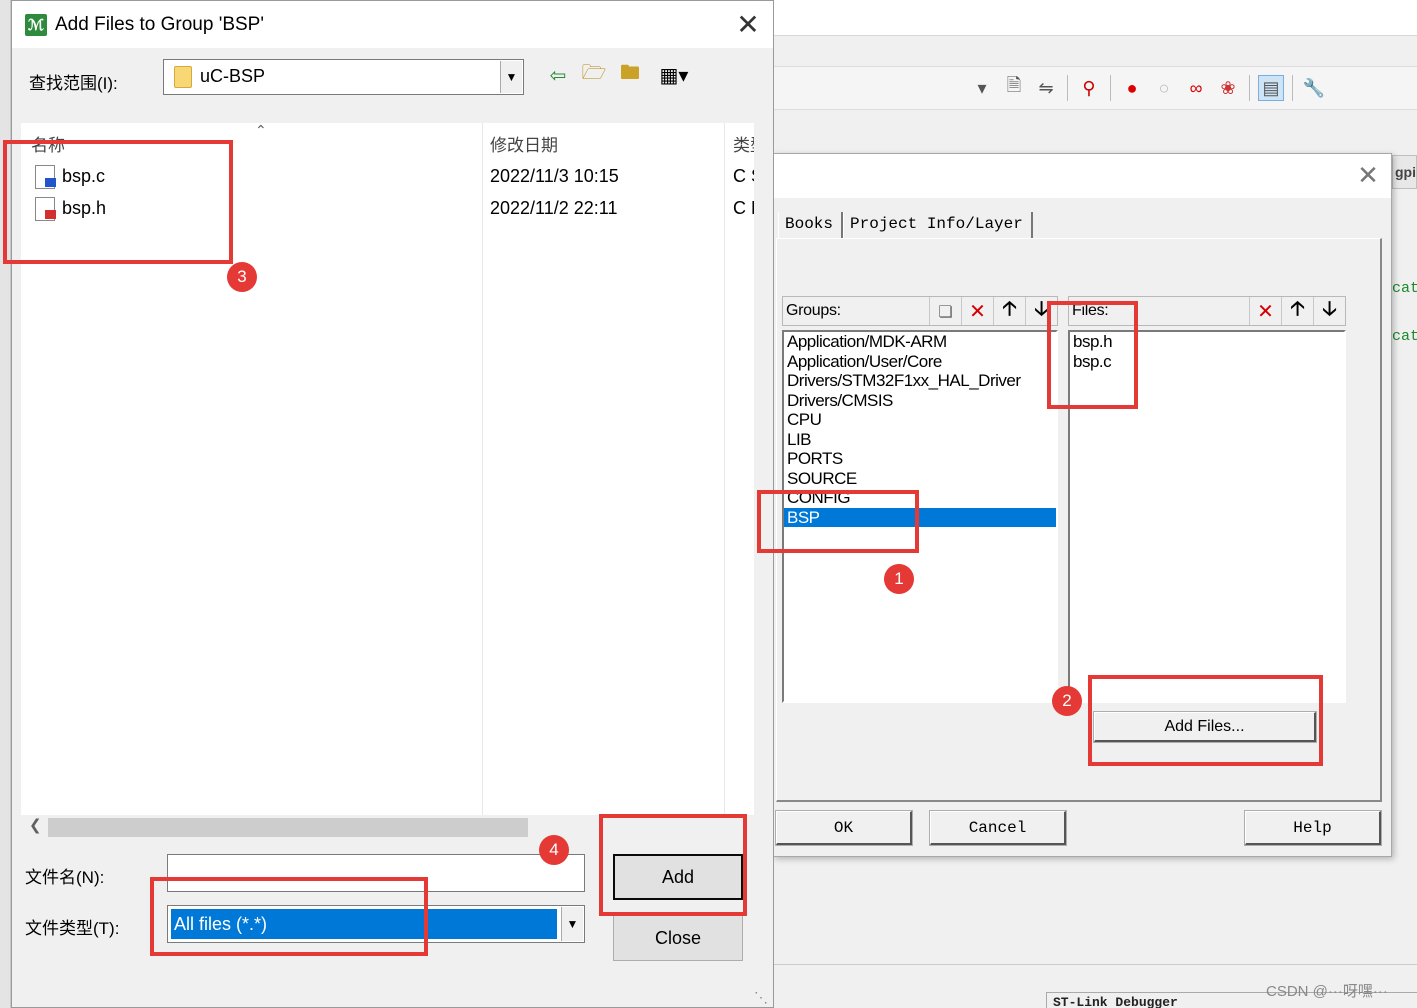  Describe the element at coordinates (288, 827) in the screenshot. I see `scrollbar-thumb` at that location.